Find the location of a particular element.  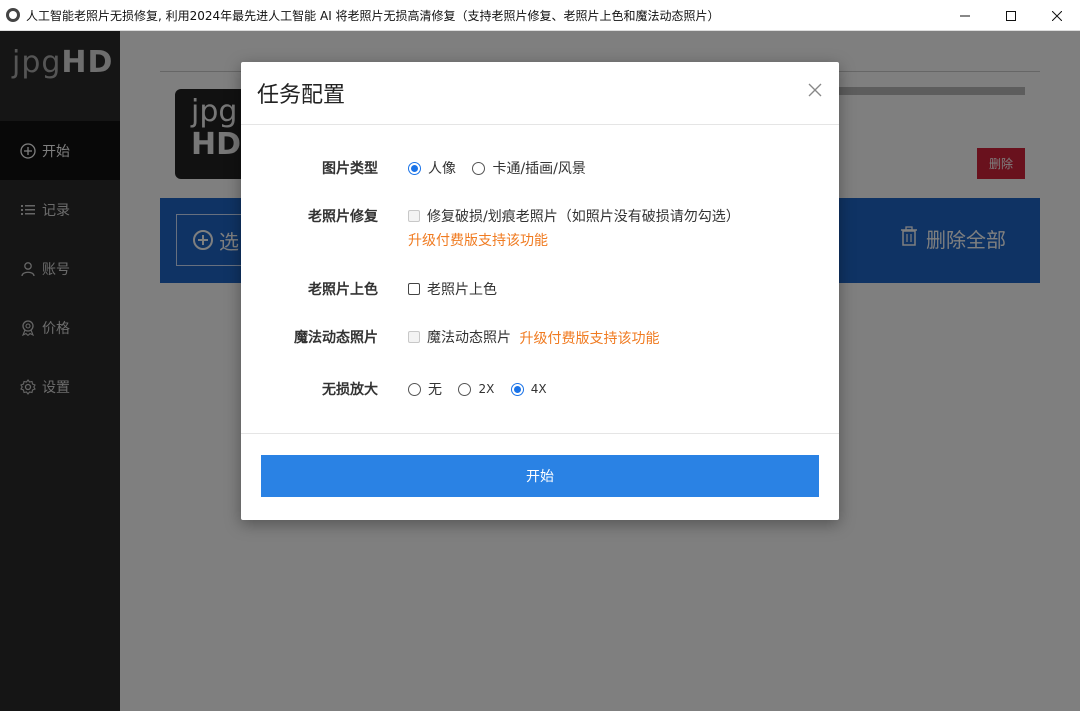

radio-option-2x: 2X is located at coordinates (476, 389).